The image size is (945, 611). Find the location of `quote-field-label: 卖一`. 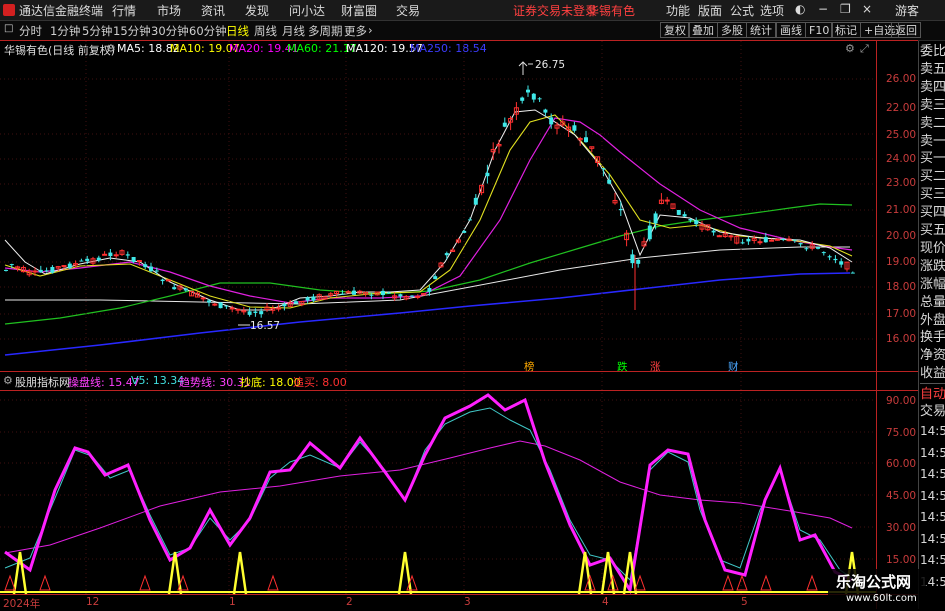

quote-field-label: 卖一 is located at coordinates (932, 141).